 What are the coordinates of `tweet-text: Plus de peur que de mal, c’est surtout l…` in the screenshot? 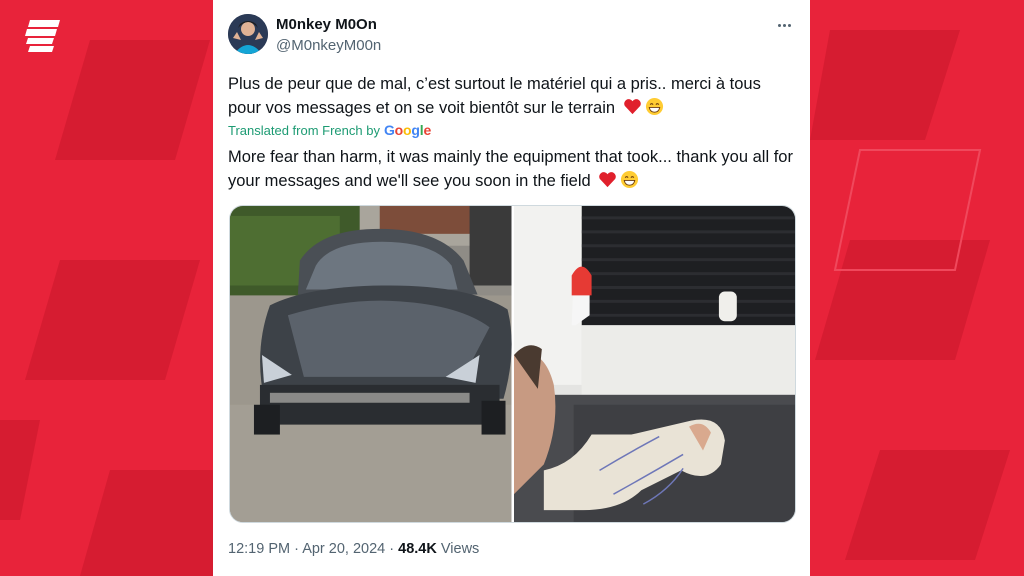 It's located at (513, 96).